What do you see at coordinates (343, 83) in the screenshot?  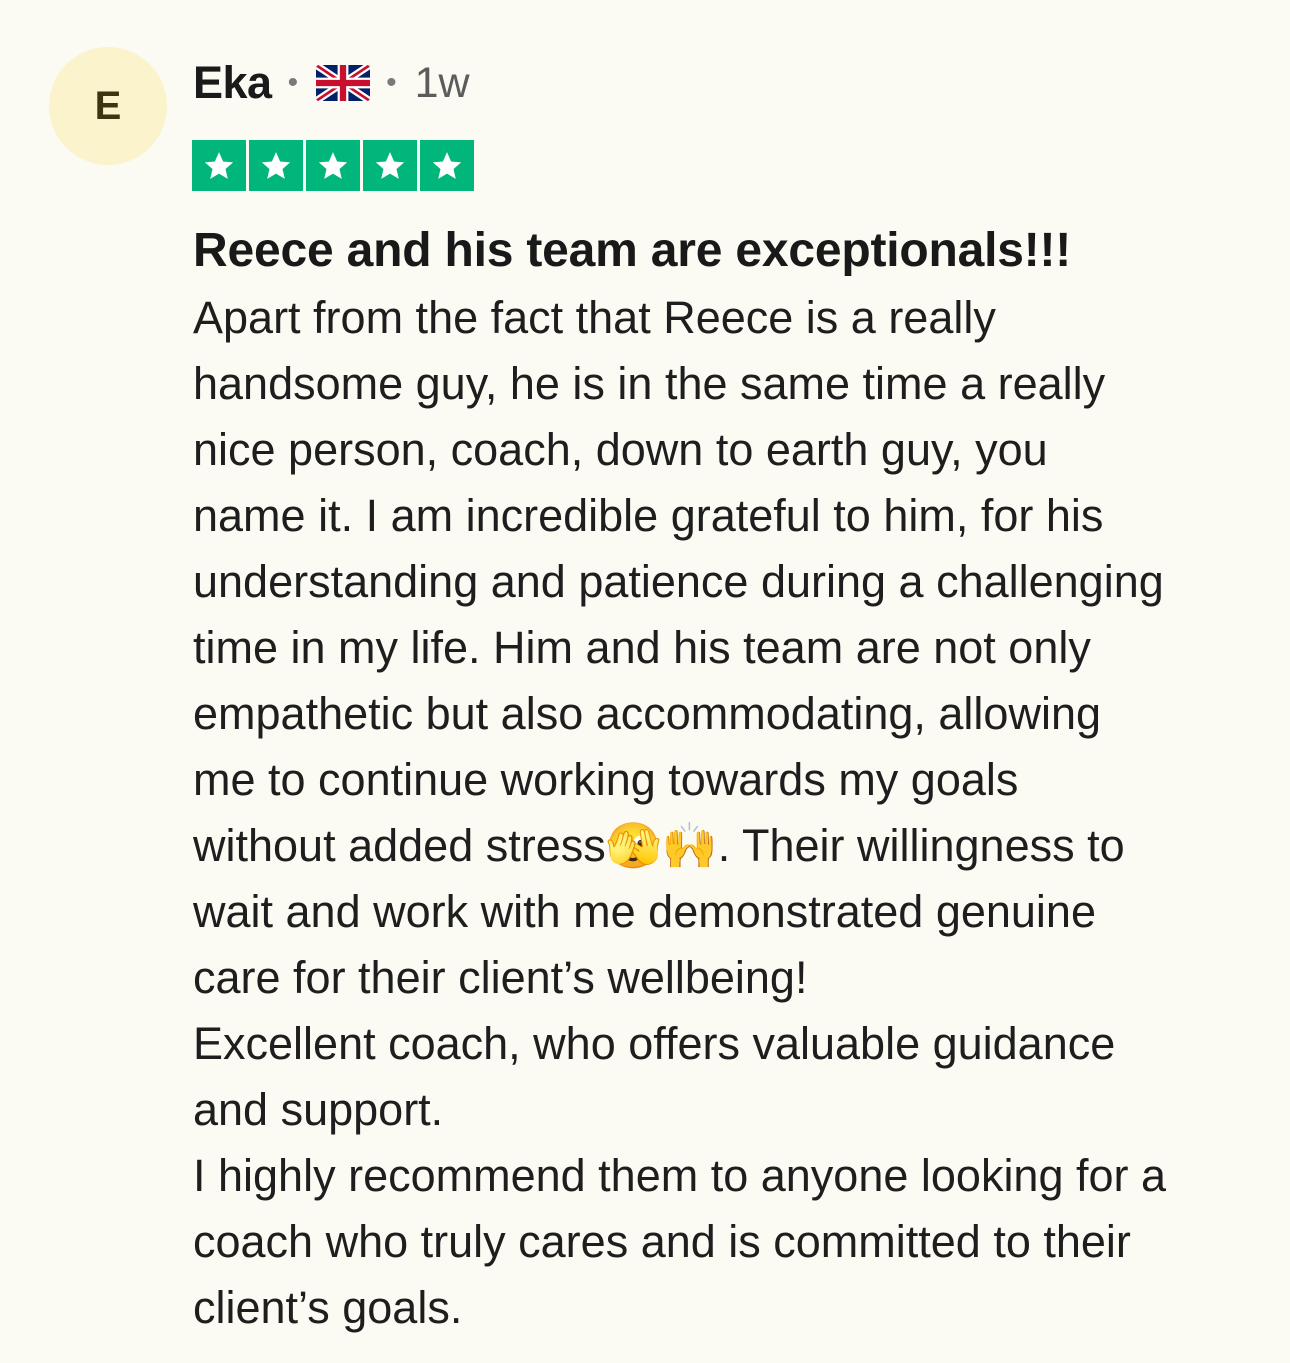 I see `uk-flag-icon` at bounding box center [343, 83].